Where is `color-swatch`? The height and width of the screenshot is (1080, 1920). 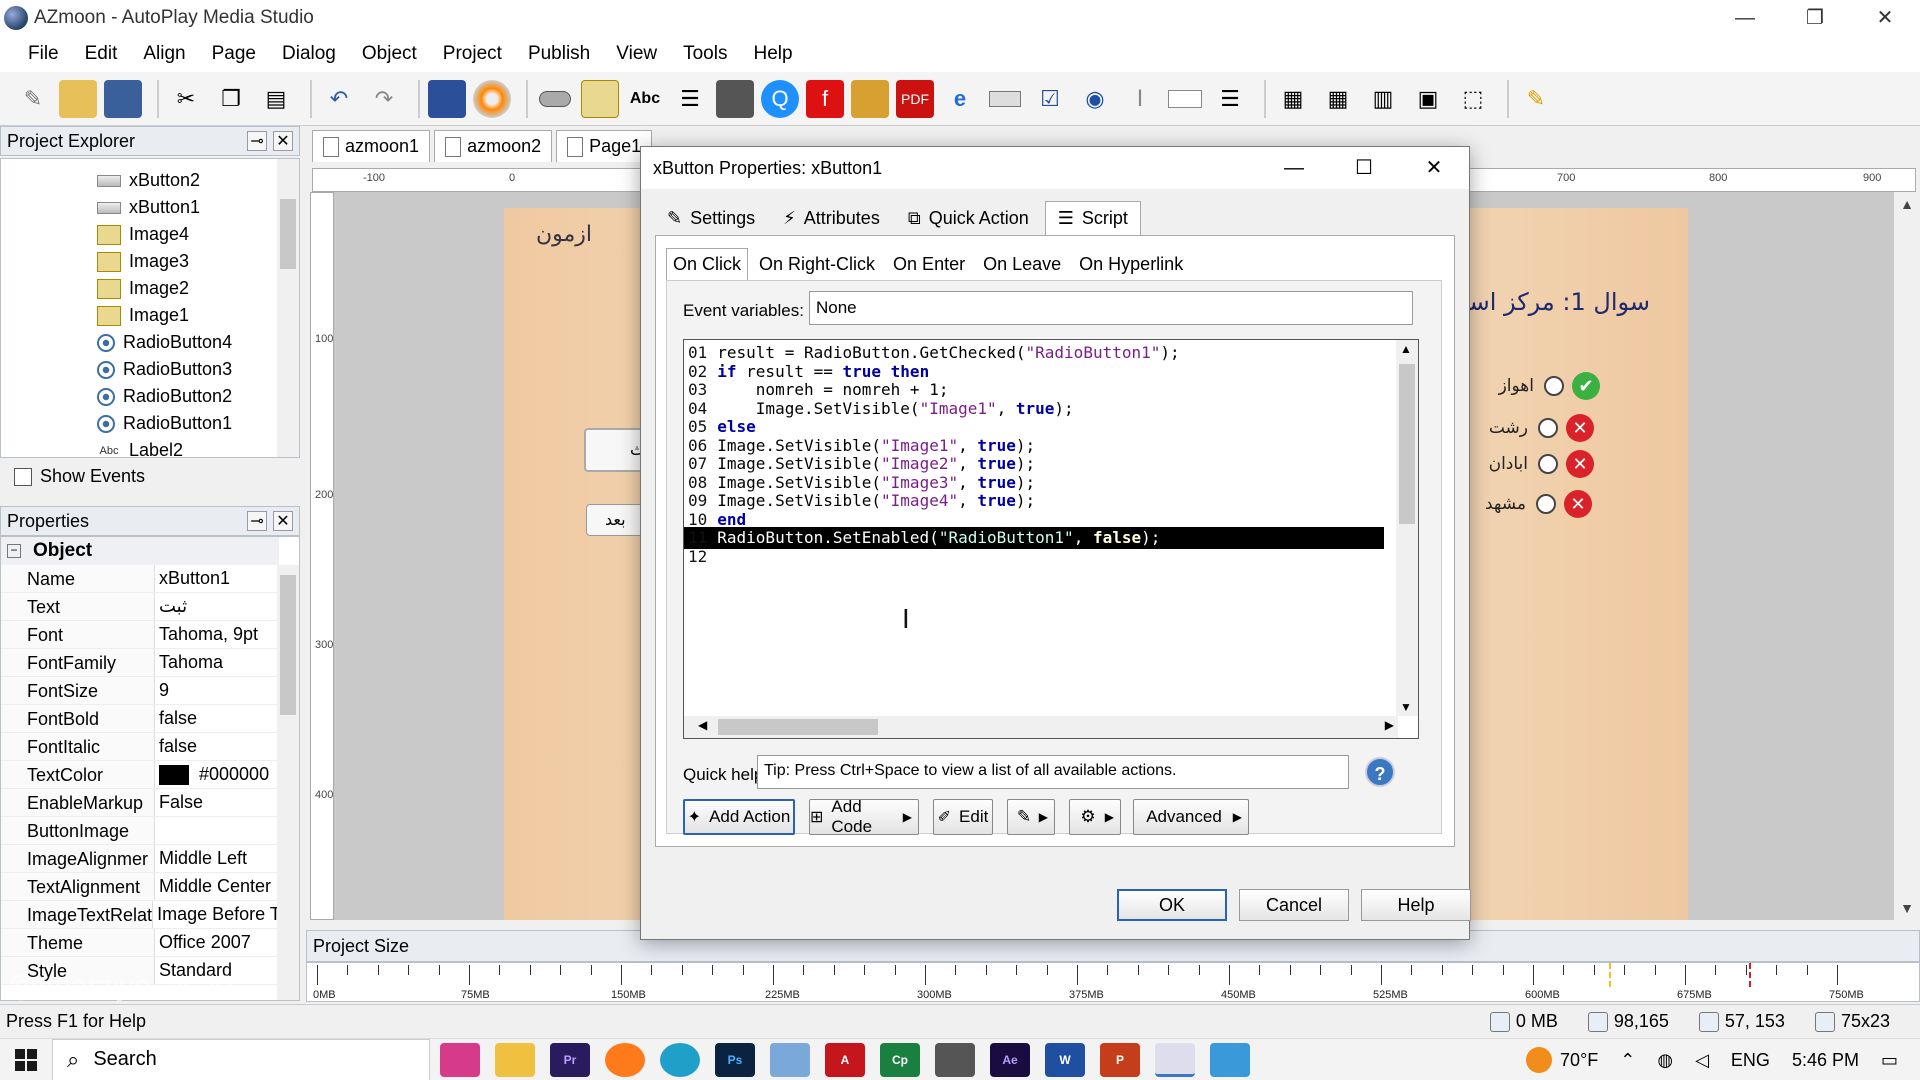 color-swatch is located at coordinates (174, 774).